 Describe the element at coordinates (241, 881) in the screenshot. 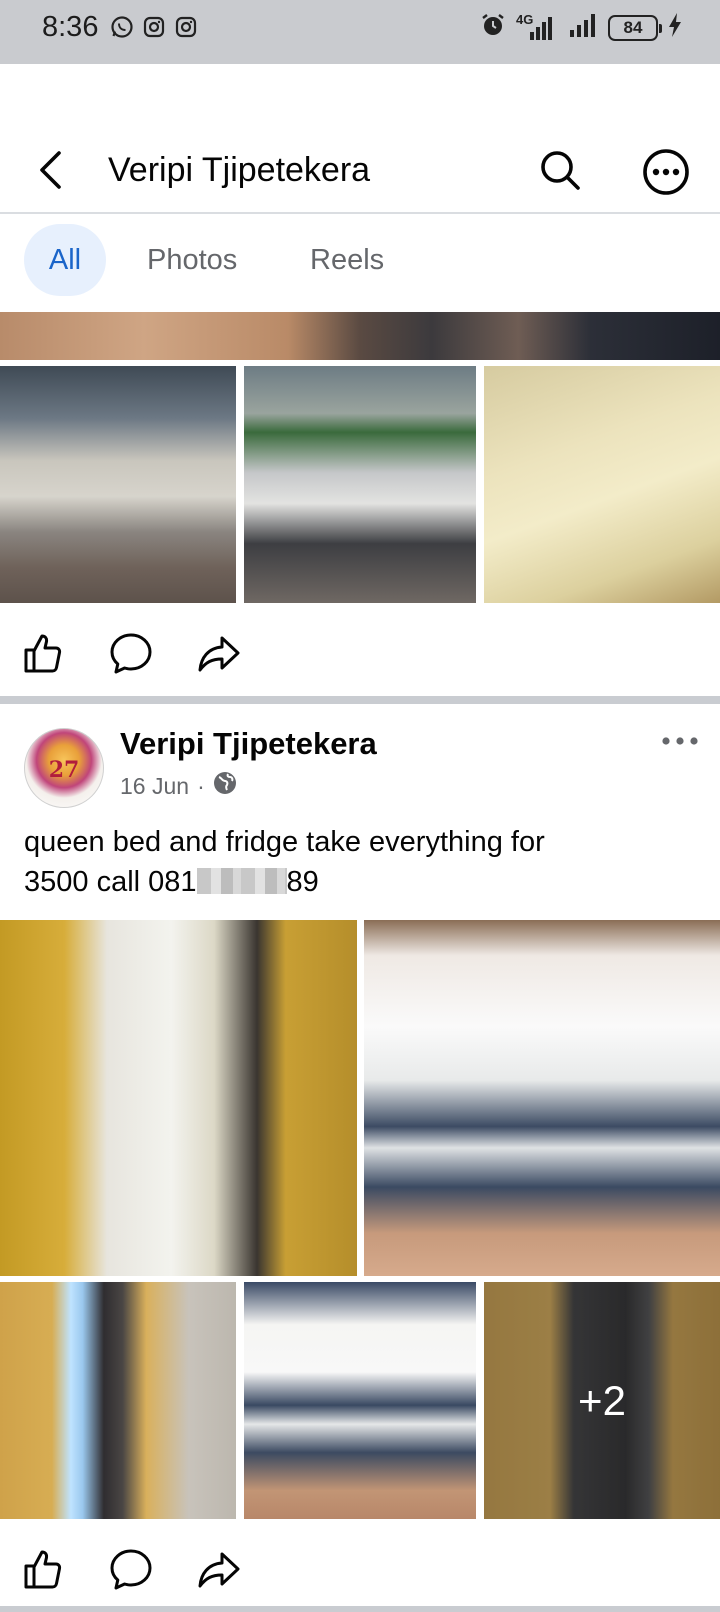

I see `redacted-phone-digits` at that location.